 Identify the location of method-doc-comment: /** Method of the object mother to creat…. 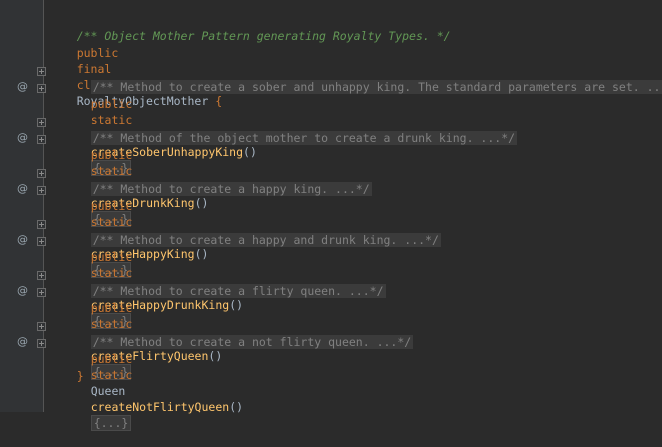
(290, 129).